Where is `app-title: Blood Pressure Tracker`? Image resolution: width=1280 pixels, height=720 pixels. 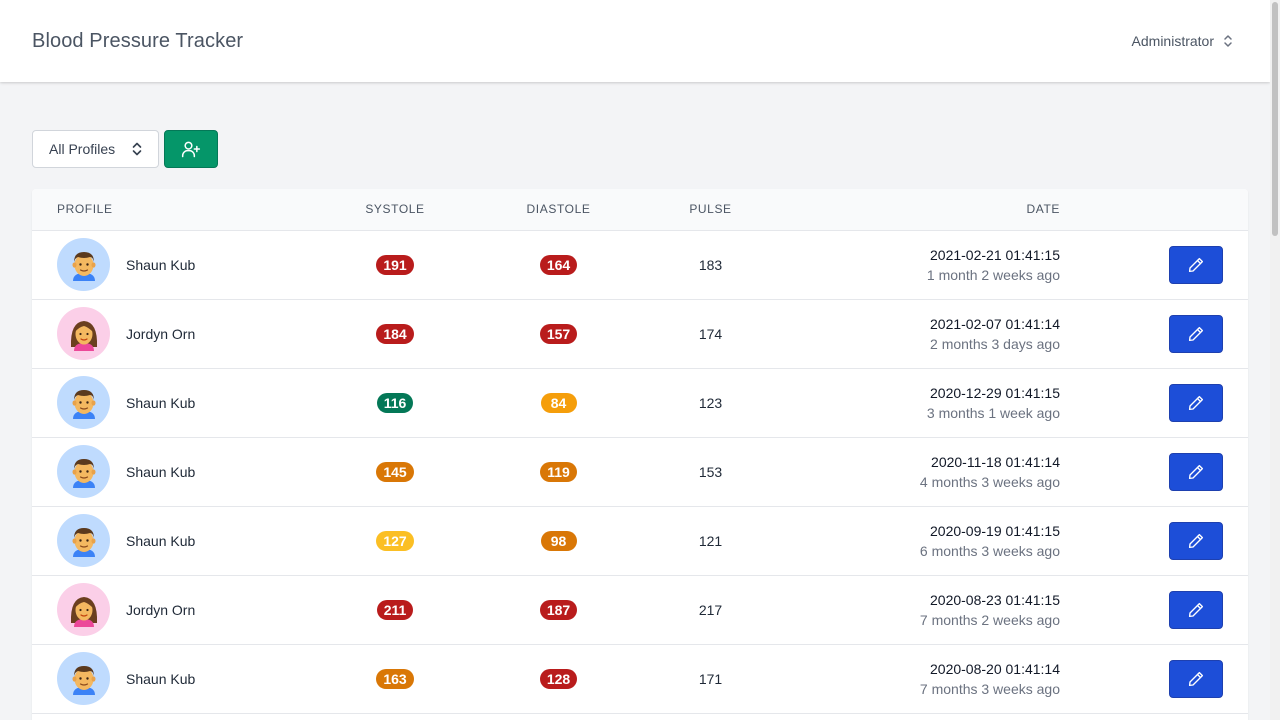
app-title: Blood Pressure Tracker is located at coordinates (138, 40).